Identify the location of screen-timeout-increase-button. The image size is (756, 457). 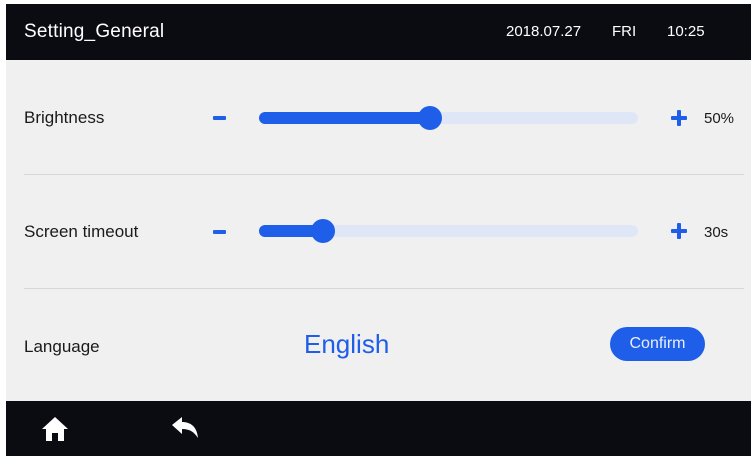
(679, 231).